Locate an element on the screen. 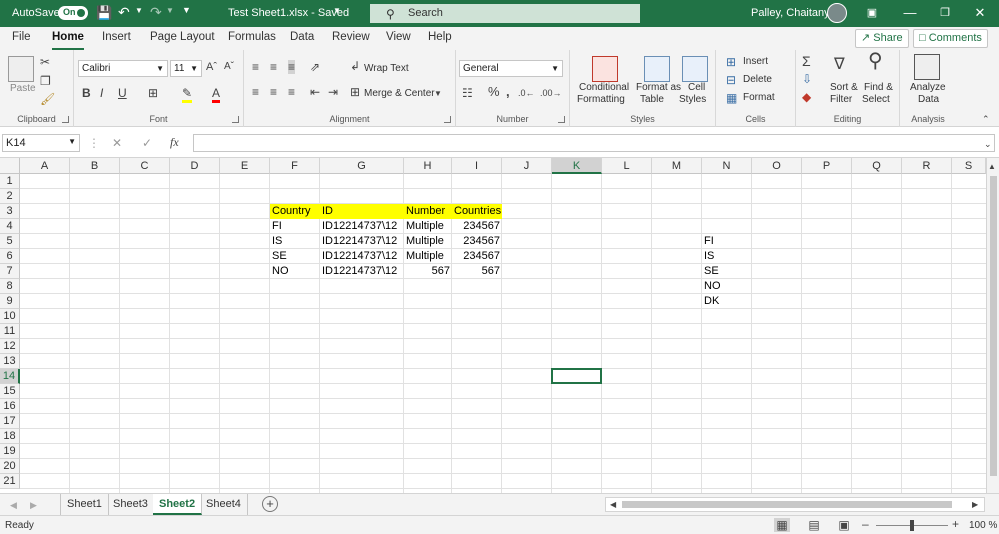  column-header-i: I is located at coordinates (477, 166).